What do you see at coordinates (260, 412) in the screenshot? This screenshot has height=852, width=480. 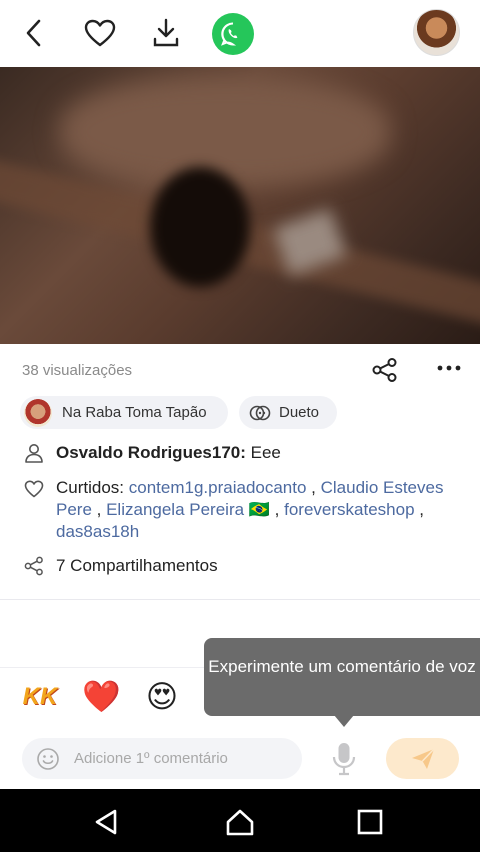 I see `duet-icon` at bounding box center [260, 412].